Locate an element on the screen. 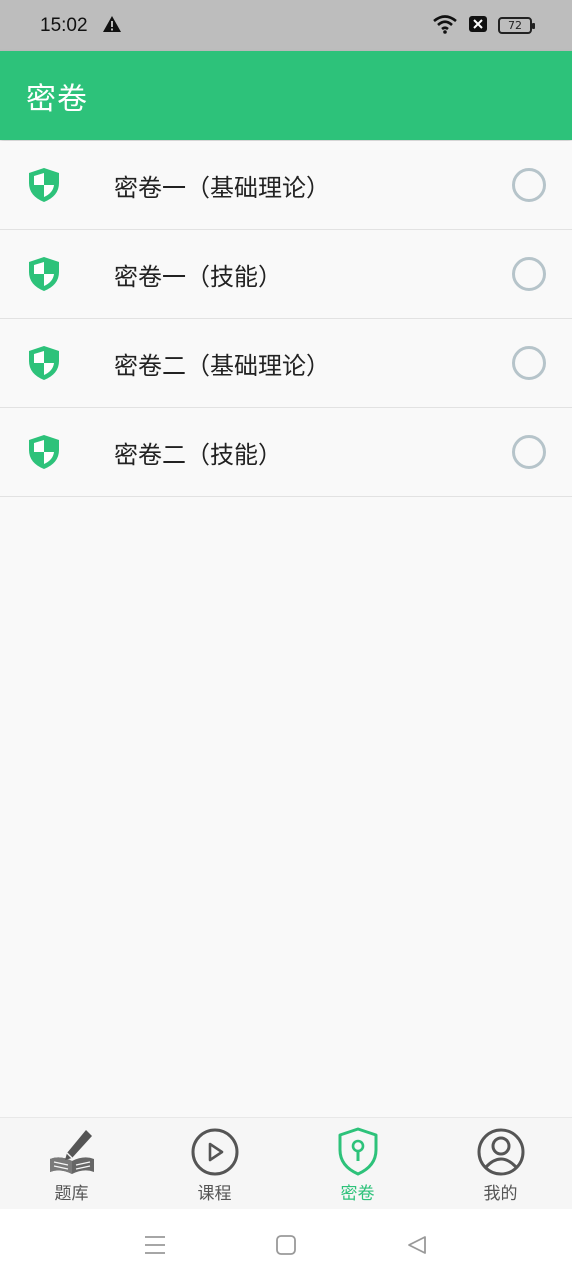 This screenshot has width=572, height=1280. nav-label: 密卷 is located at coordinates (357, 1194).